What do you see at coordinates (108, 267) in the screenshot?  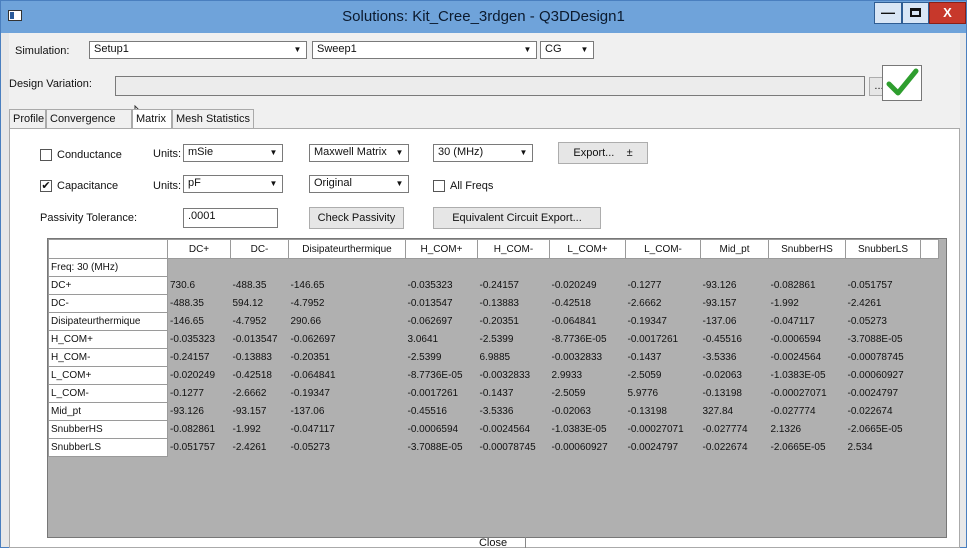 I see `freq-row-header: Freq: 30 (MHz)` at bounding box center [108, 267].